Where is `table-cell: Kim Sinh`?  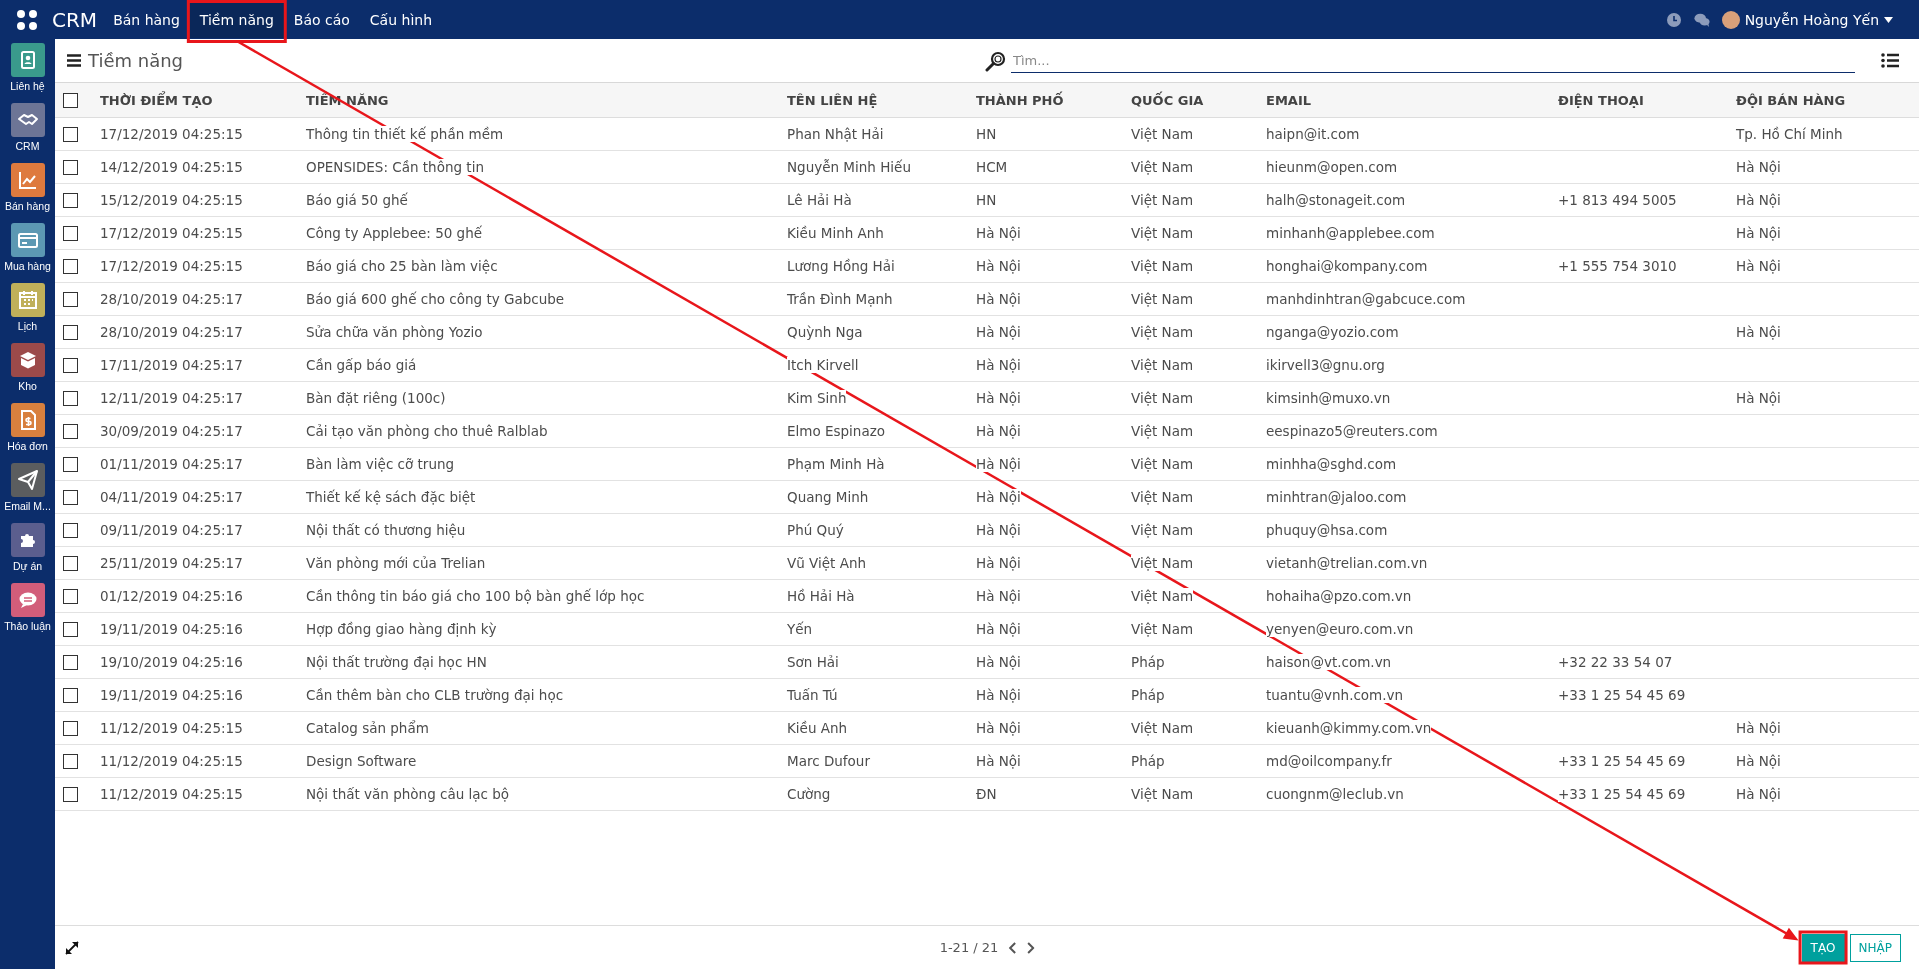 table-cell: Kim Sinh is located at coordinates (817, 398).